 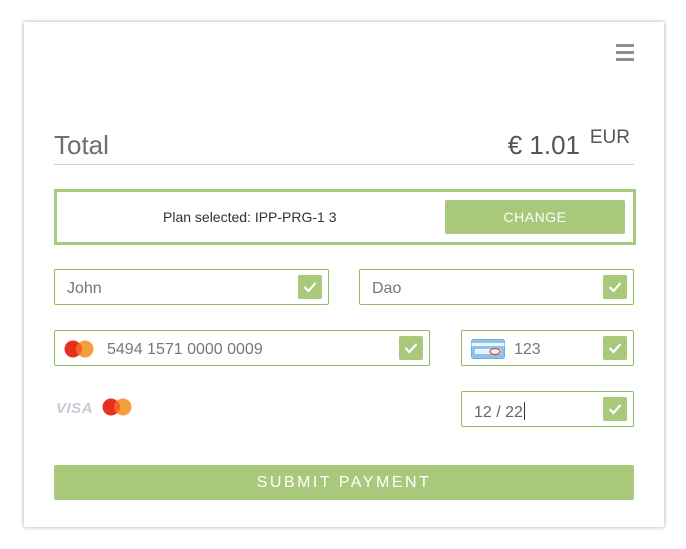 What do you see at coordinates (524, 411) in the screenshot?
I see `text-caret` at bounding box center [524, 411].